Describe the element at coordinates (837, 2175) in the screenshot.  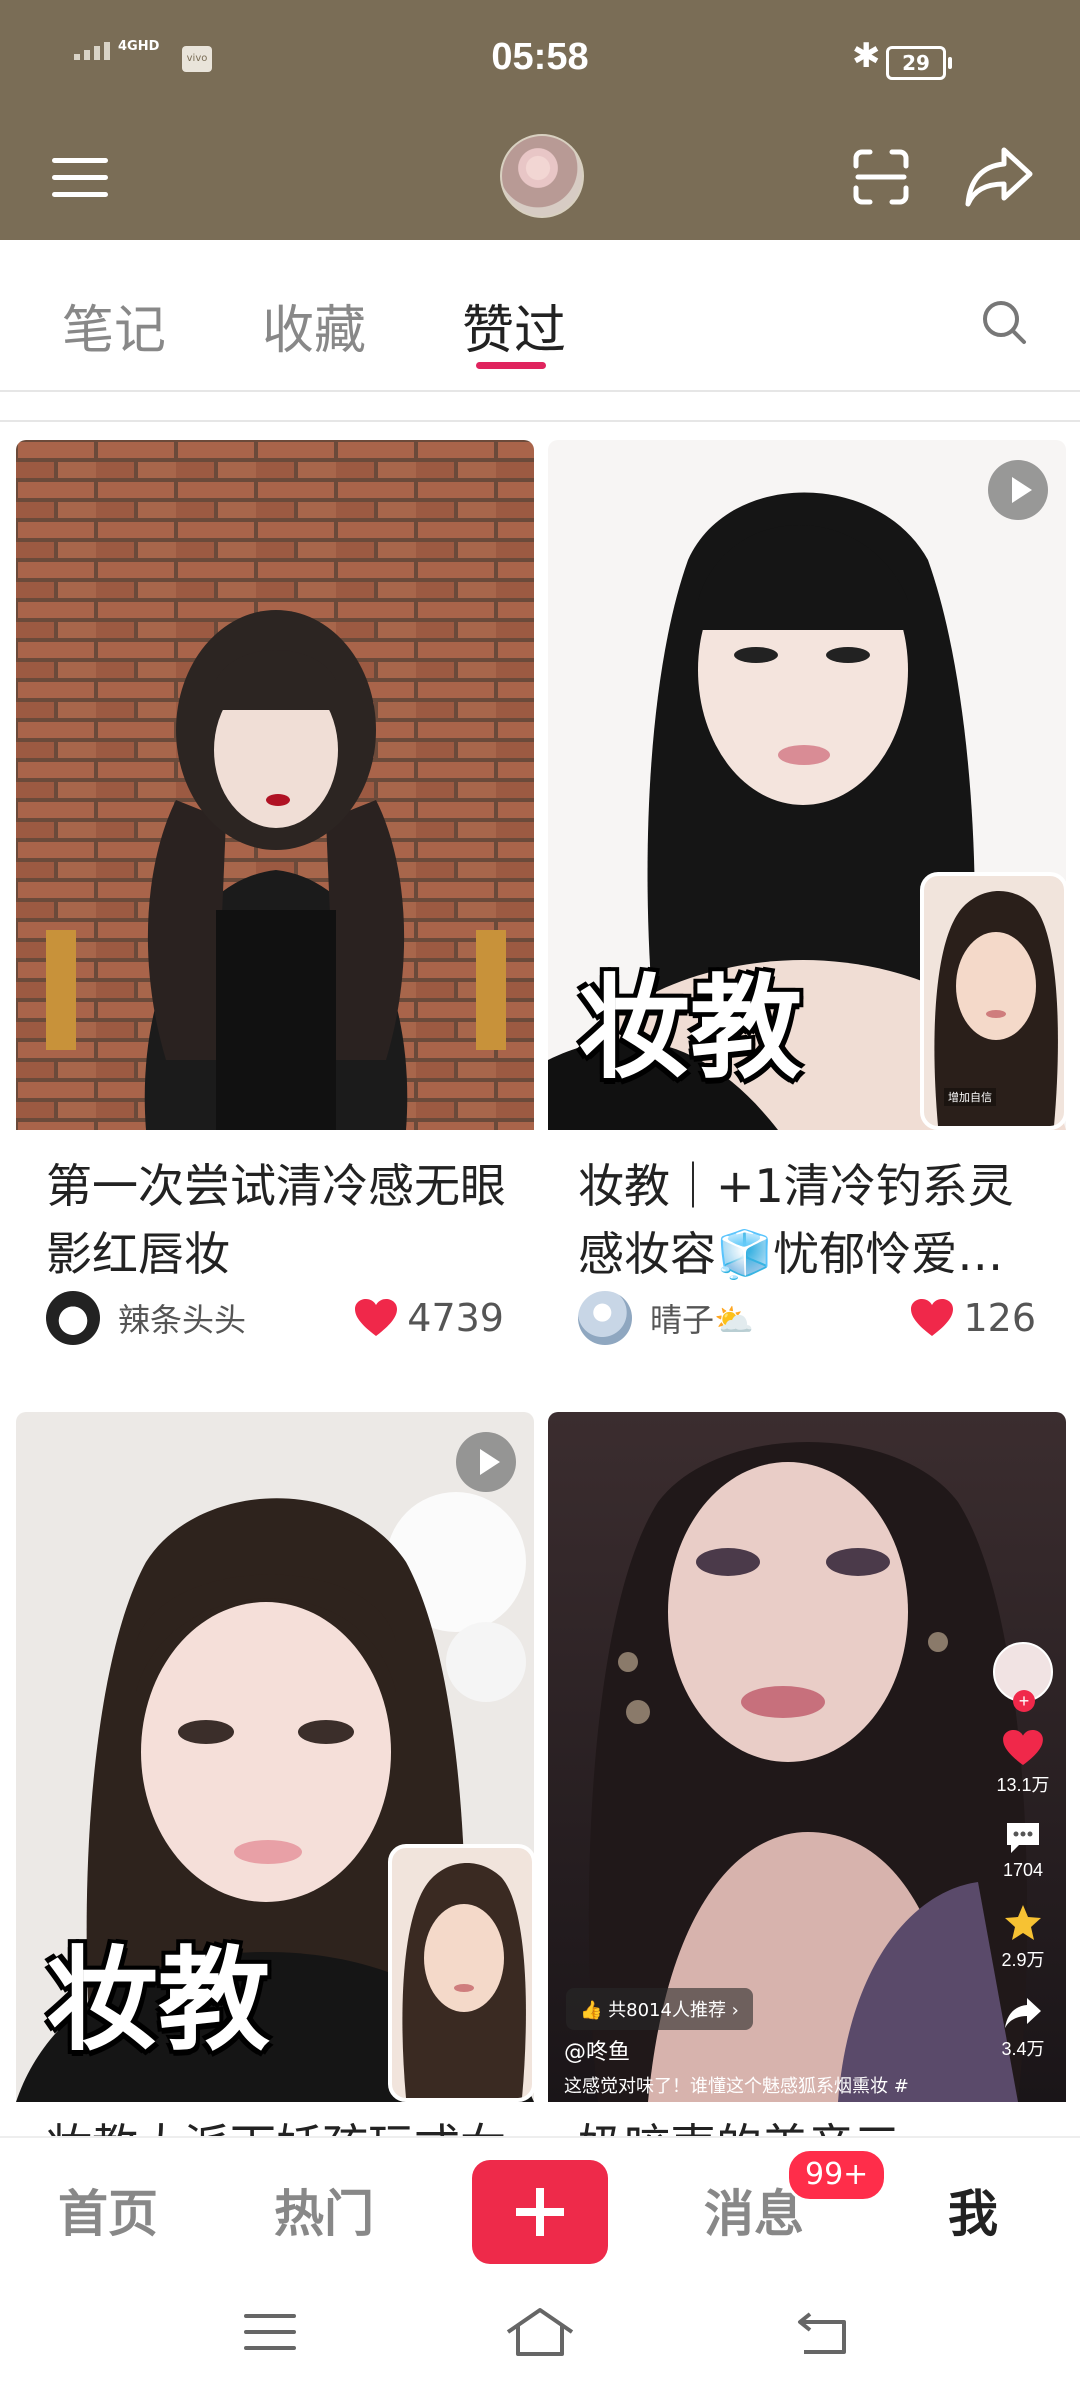
I see `message-badge: 99+` at that location.